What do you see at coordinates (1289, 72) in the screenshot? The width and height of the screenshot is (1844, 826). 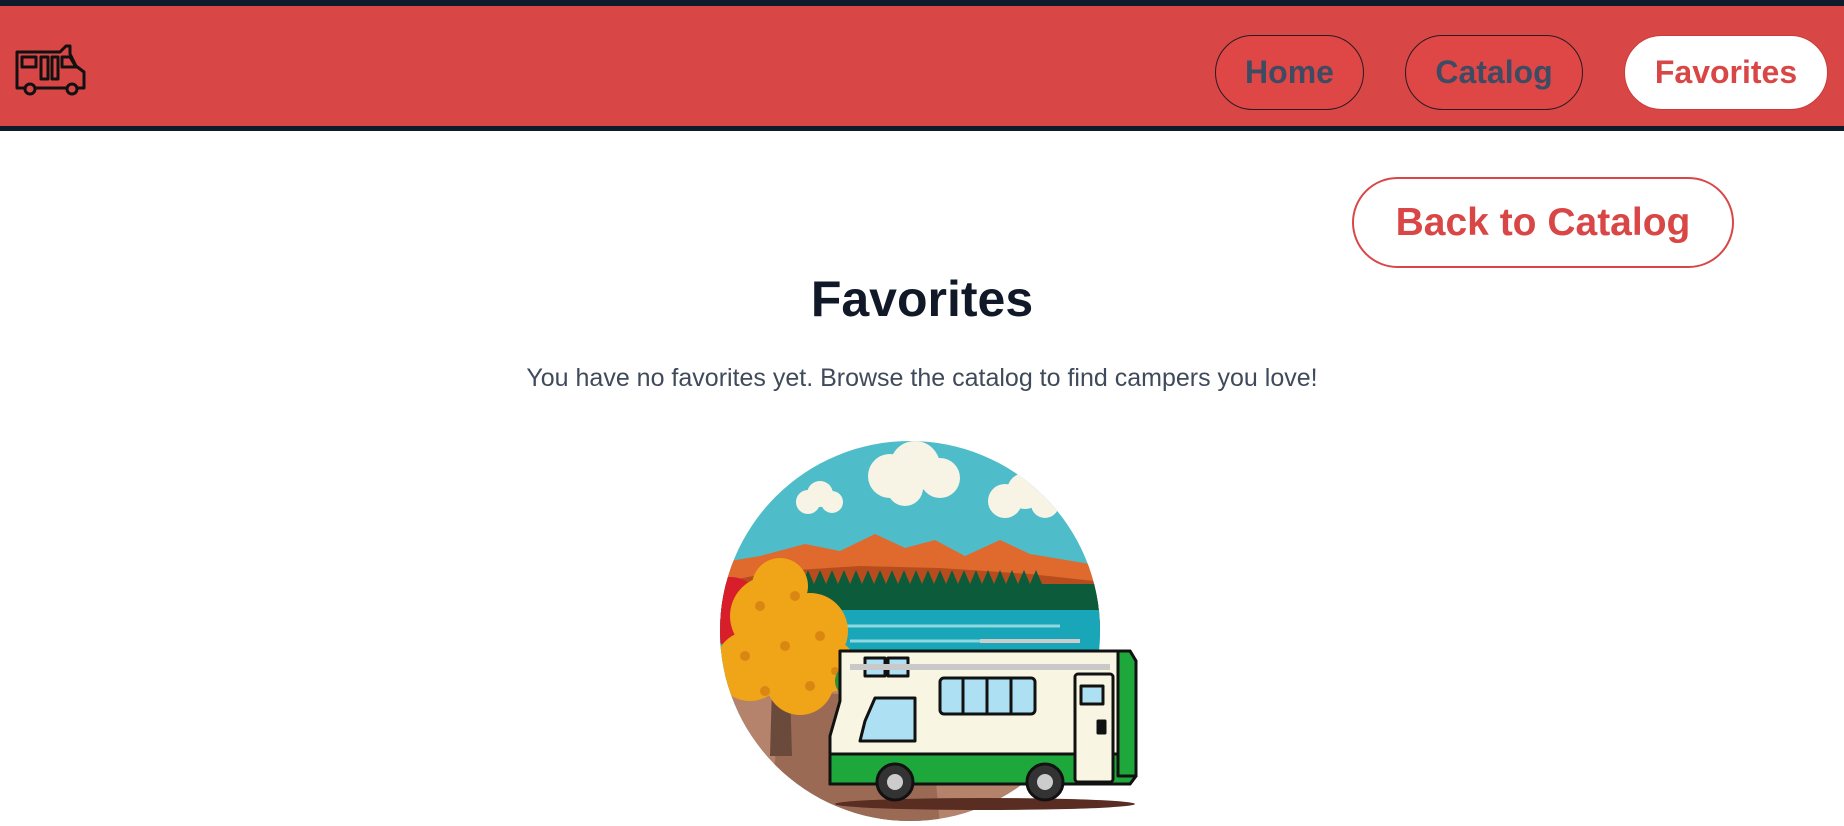 I see `nav-home-button: Home` at bounding box center [1289, 72].